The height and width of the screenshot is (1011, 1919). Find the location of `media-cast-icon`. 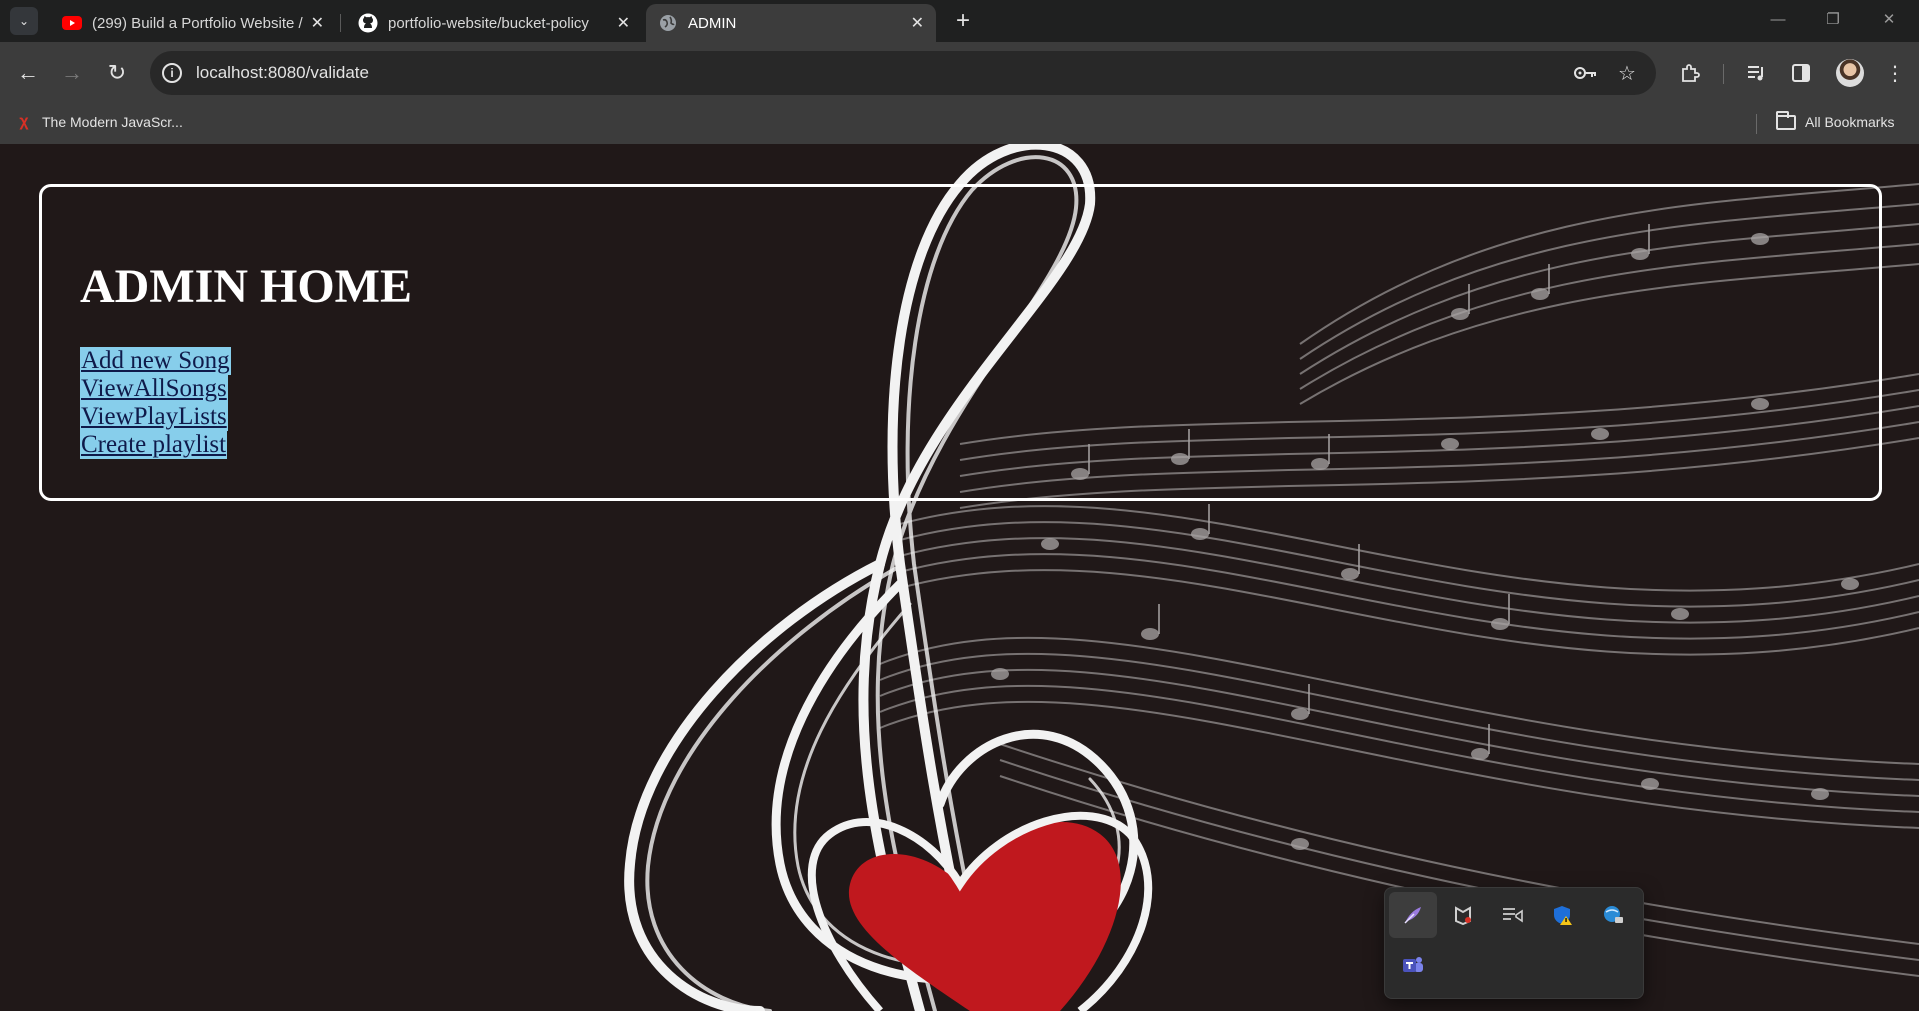

media-cast-icon is located at coordinates (1513, 915).